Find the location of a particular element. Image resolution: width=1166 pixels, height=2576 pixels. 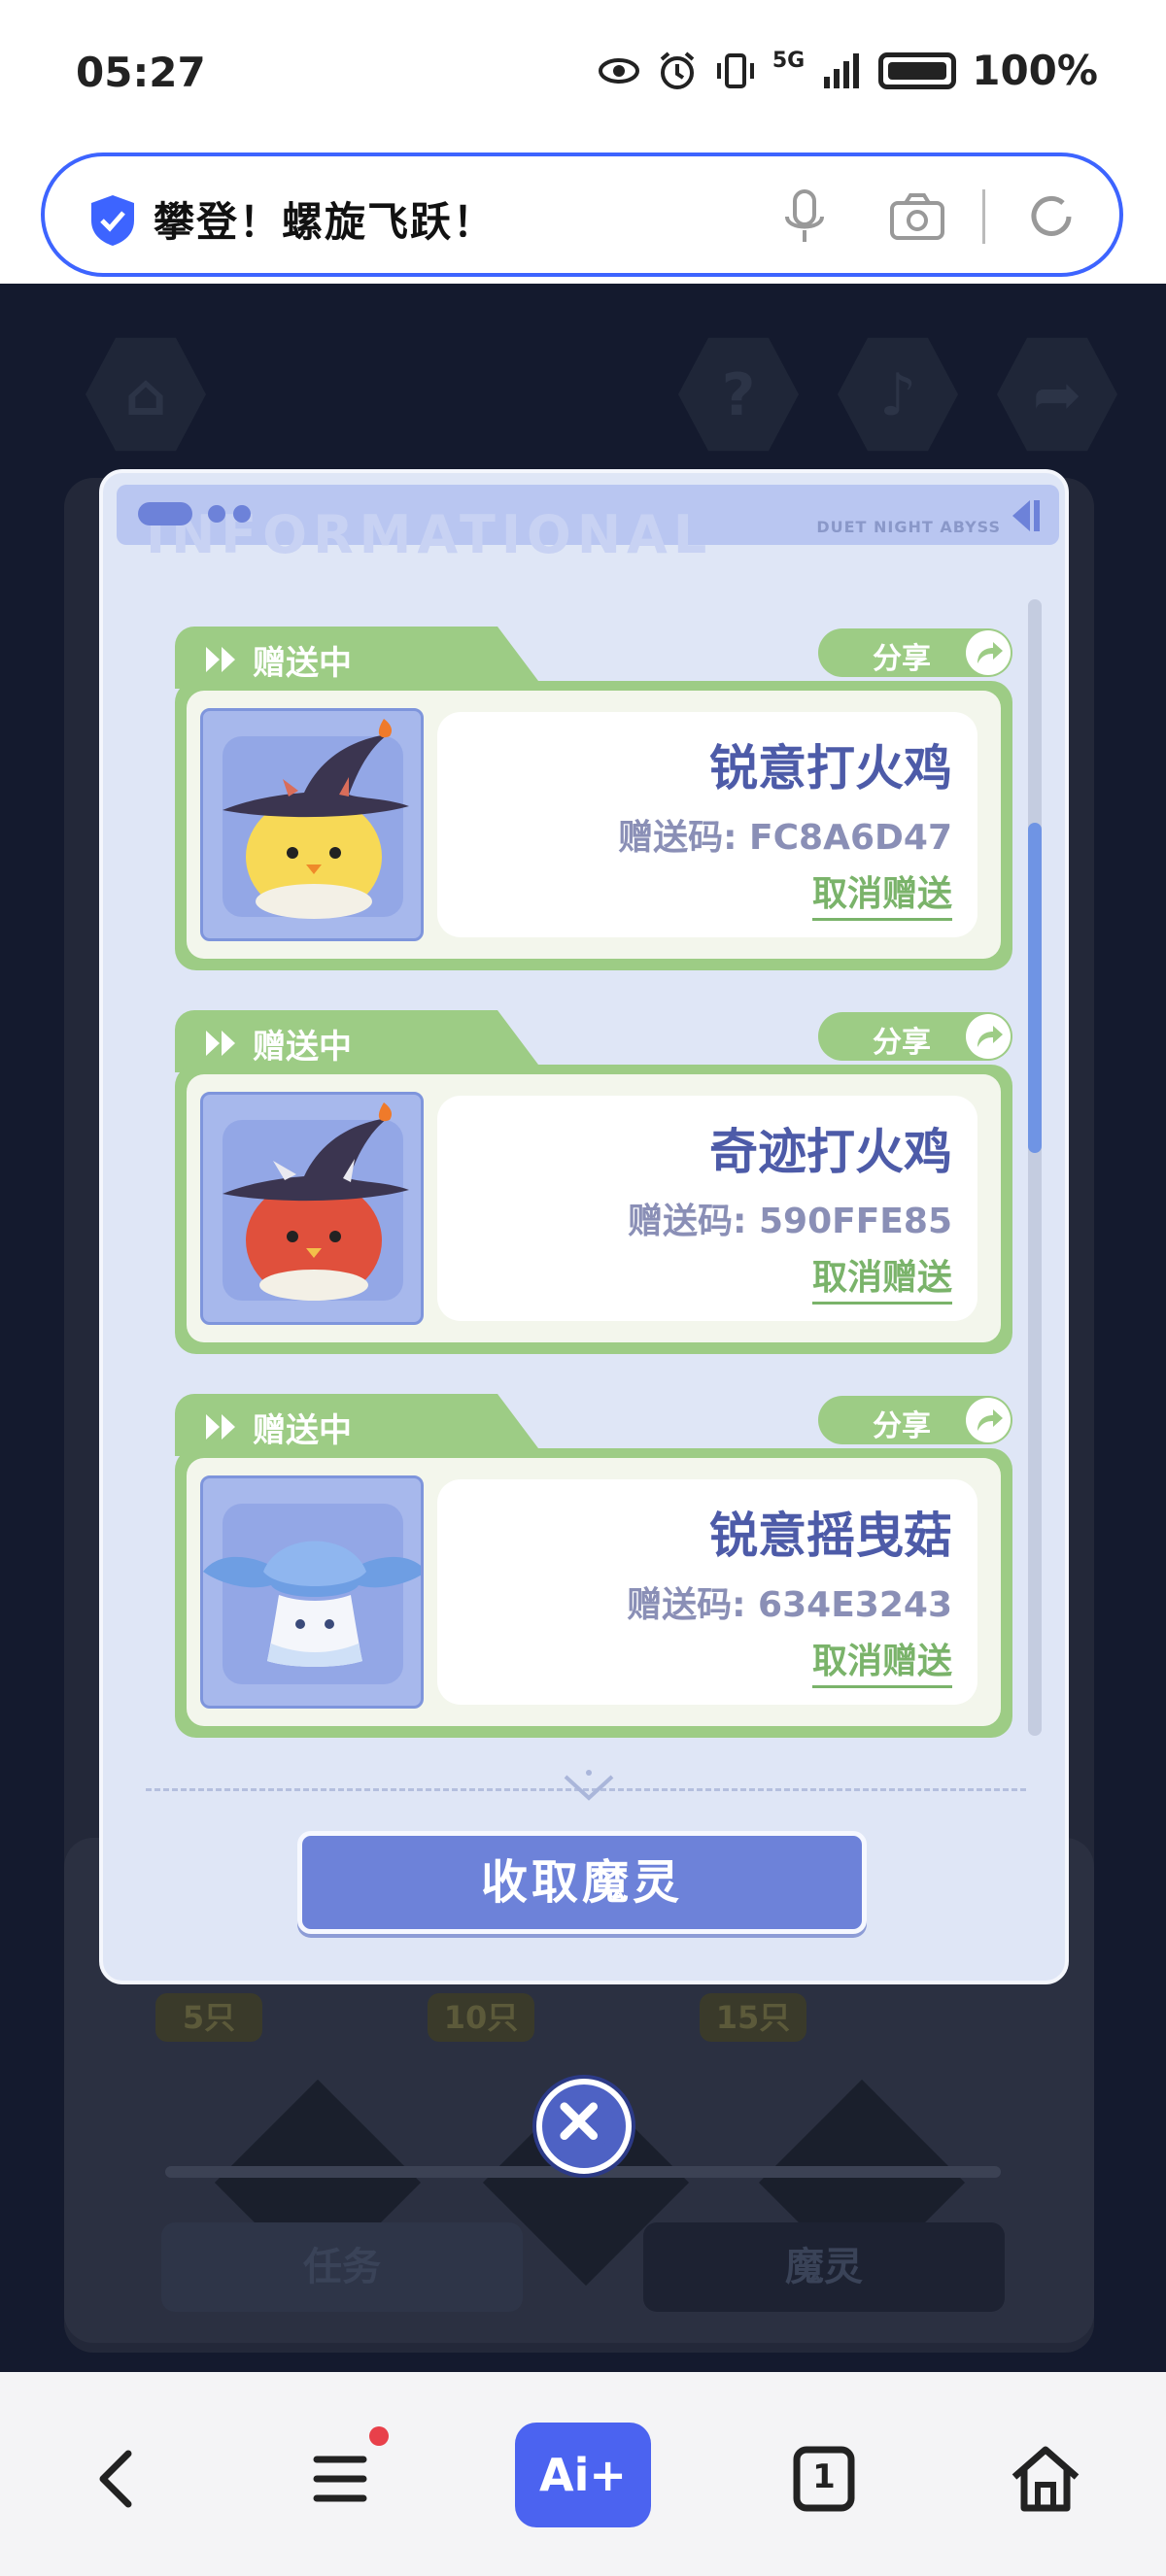

card-inner: 锐意摇曳菇 赠送码: 634E3243 取消赠送 is located at coordinates (594, 1592).